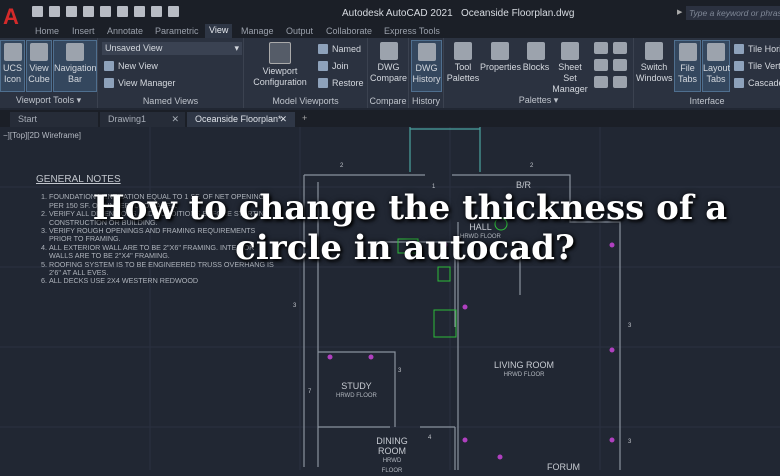 The image size is (780, 476). What do you see at coordinates (75, 66) in the screenshot?
I see `navigation-bar-button: Navigation Bar` at bounding box center [75, 66].